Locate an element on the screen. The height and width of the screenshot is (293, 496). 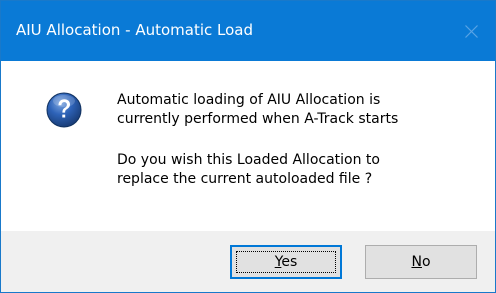
no-button: No is located at coordinates (421, 262).